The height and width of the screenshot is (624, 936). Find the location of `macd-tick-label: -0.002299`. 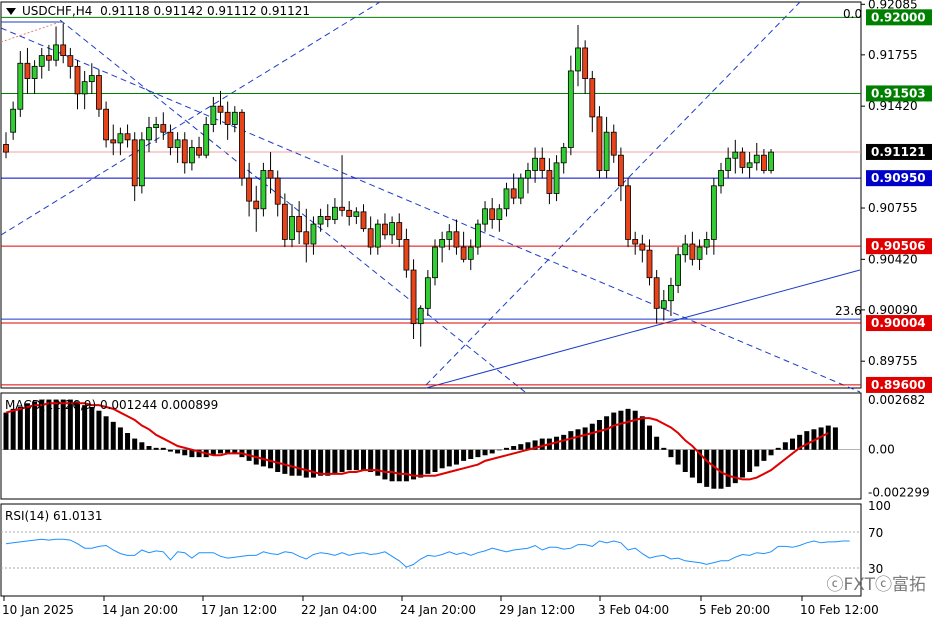

macd-tick-label: -0.002299 is located at coordinates (899, 492).